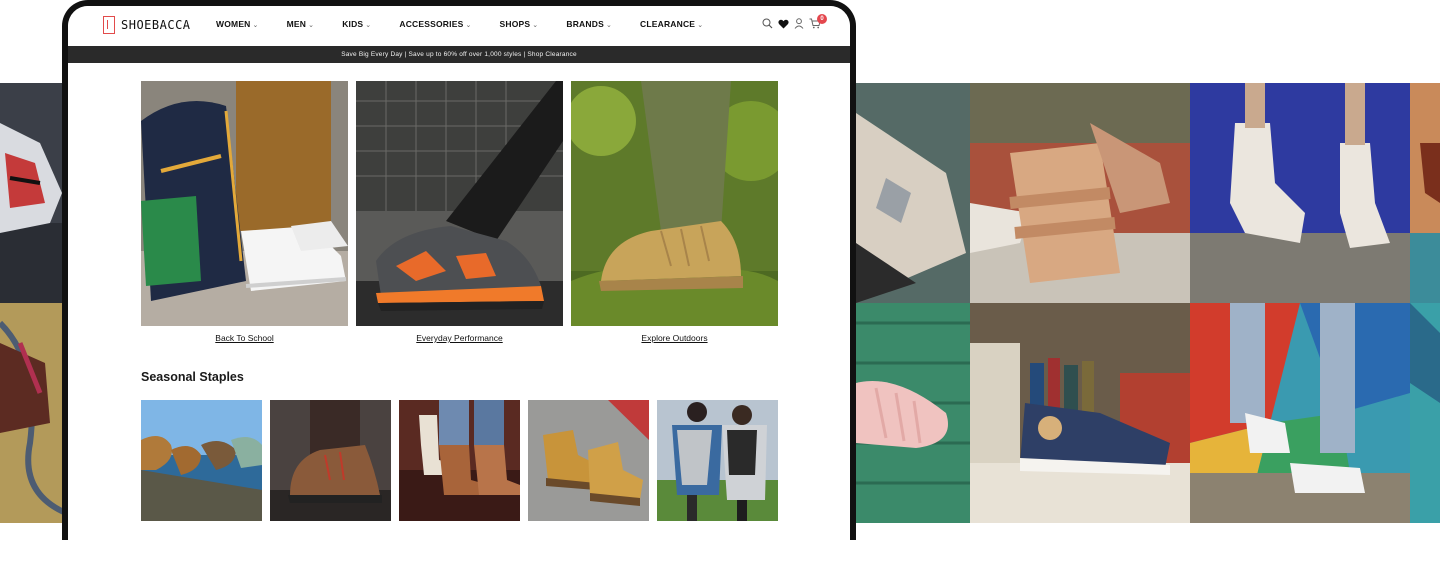 Image resolution: width=1440 pixels, height=567 pixels. Describe the element at coordinates (459, 338) in the screenshot. I see `feature-caption: Everyday Performance` at that location.